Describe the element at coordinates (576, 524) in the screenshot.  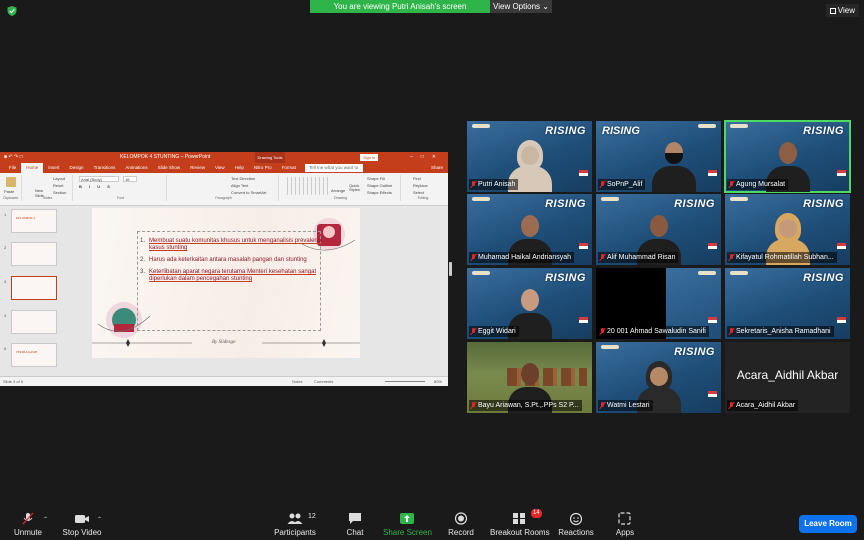
I see `reactions-button: Reactions` at that location.